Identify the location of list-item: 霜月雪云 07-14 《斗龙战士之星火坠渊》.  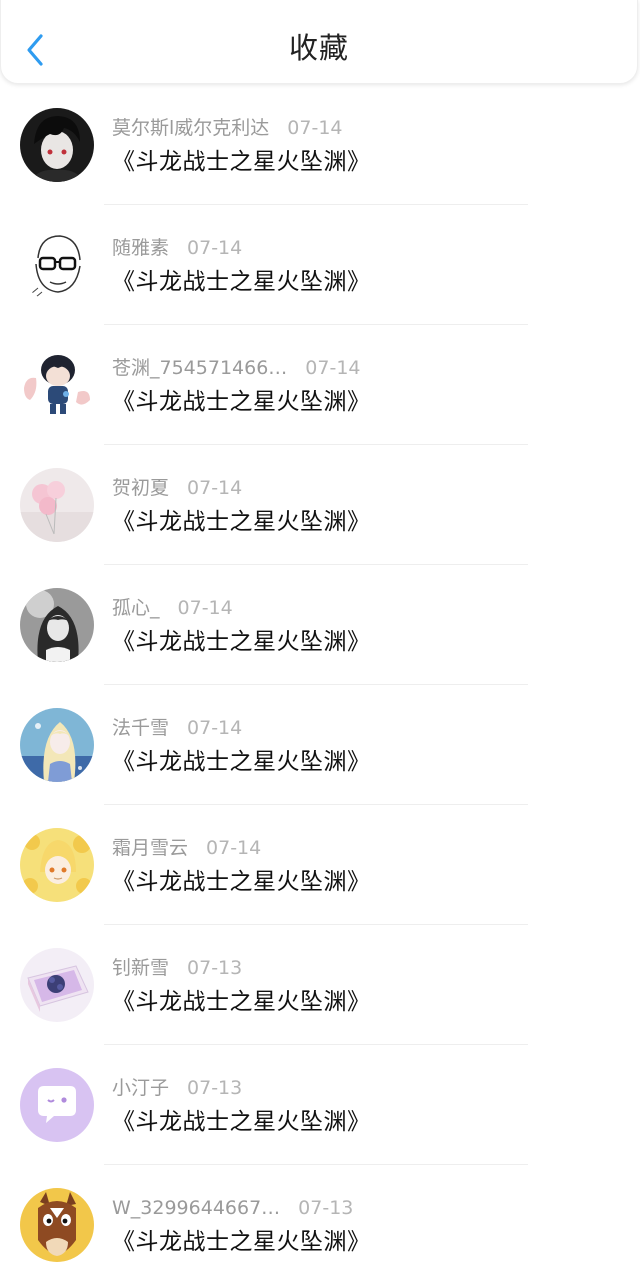
(320, 865).